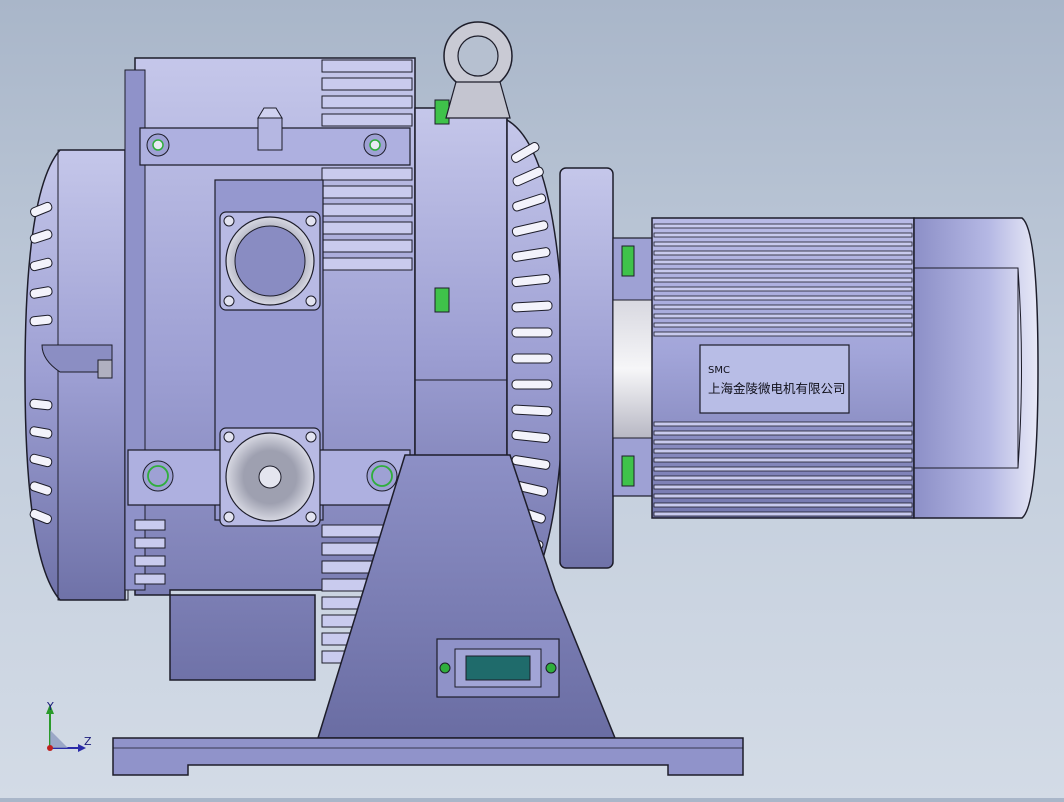 The width and height of the screenshot is (1064, 802). Describe the element at coordinates (777, 388) in the screenshot. I see `nameplate-manufacturer: 上海金陵微电机有限公司` at that location.